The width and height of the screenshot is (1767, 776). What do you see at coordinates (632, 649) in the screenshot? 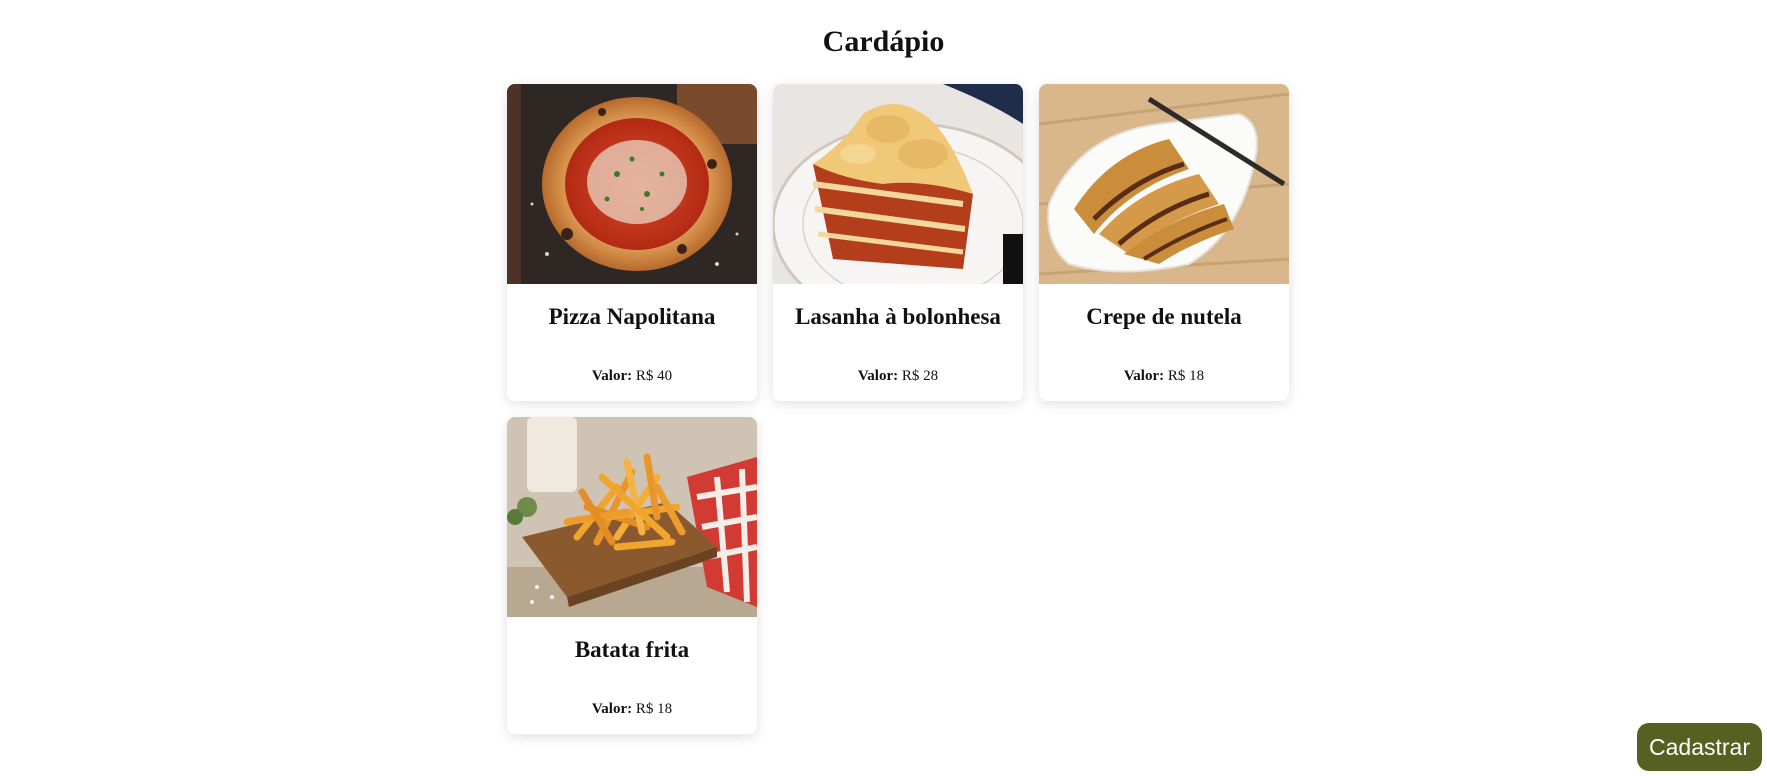
I see `card-title: Batata frita` at bounding box center [632, 649].